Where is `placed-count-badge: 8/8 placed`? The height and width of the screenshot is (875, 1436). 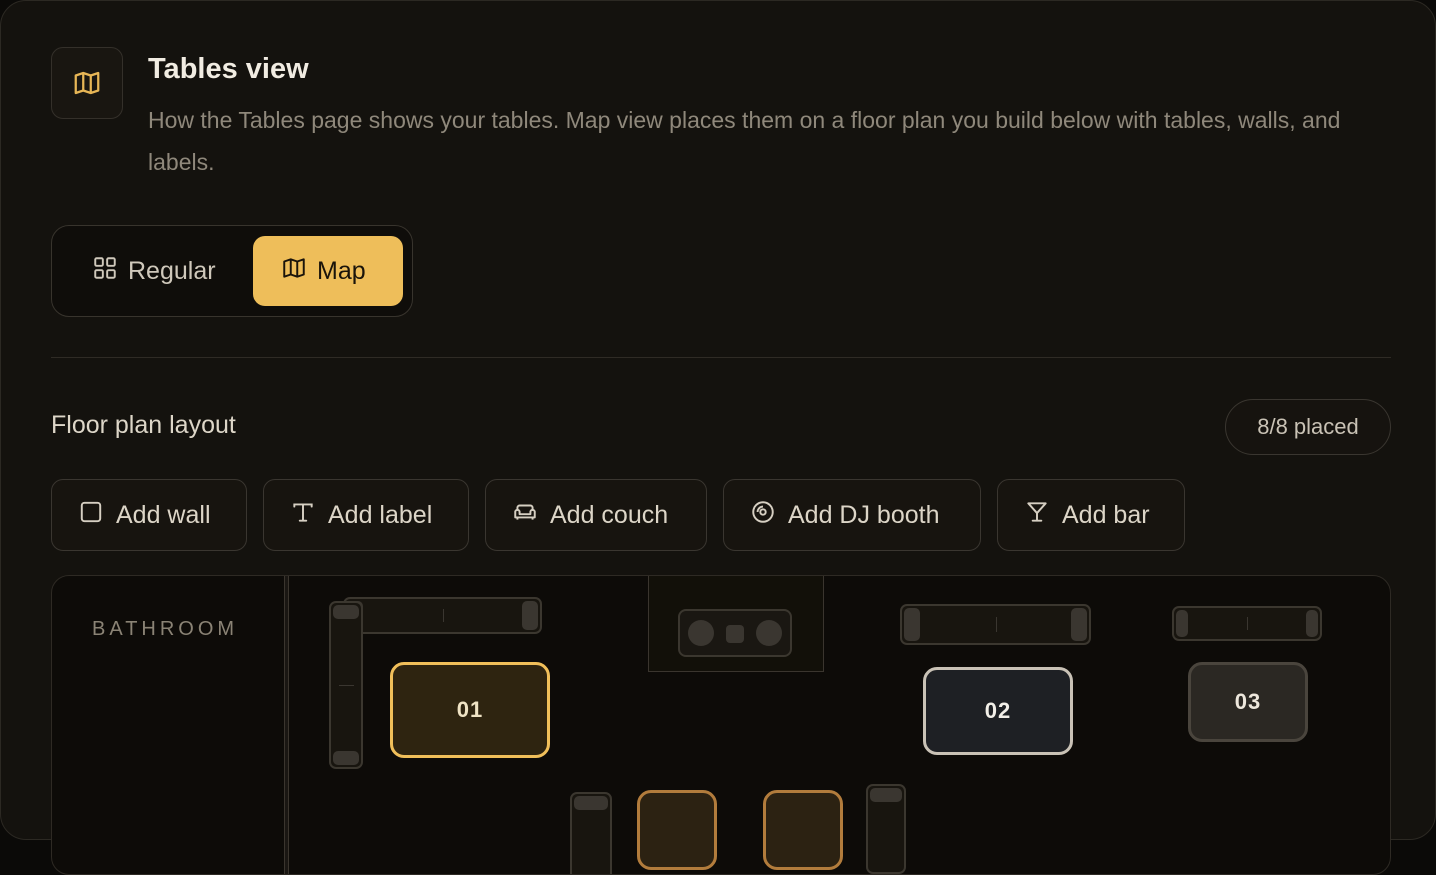
placed-count-badge: 8/8 placed is located at coordinates (1308, 427).